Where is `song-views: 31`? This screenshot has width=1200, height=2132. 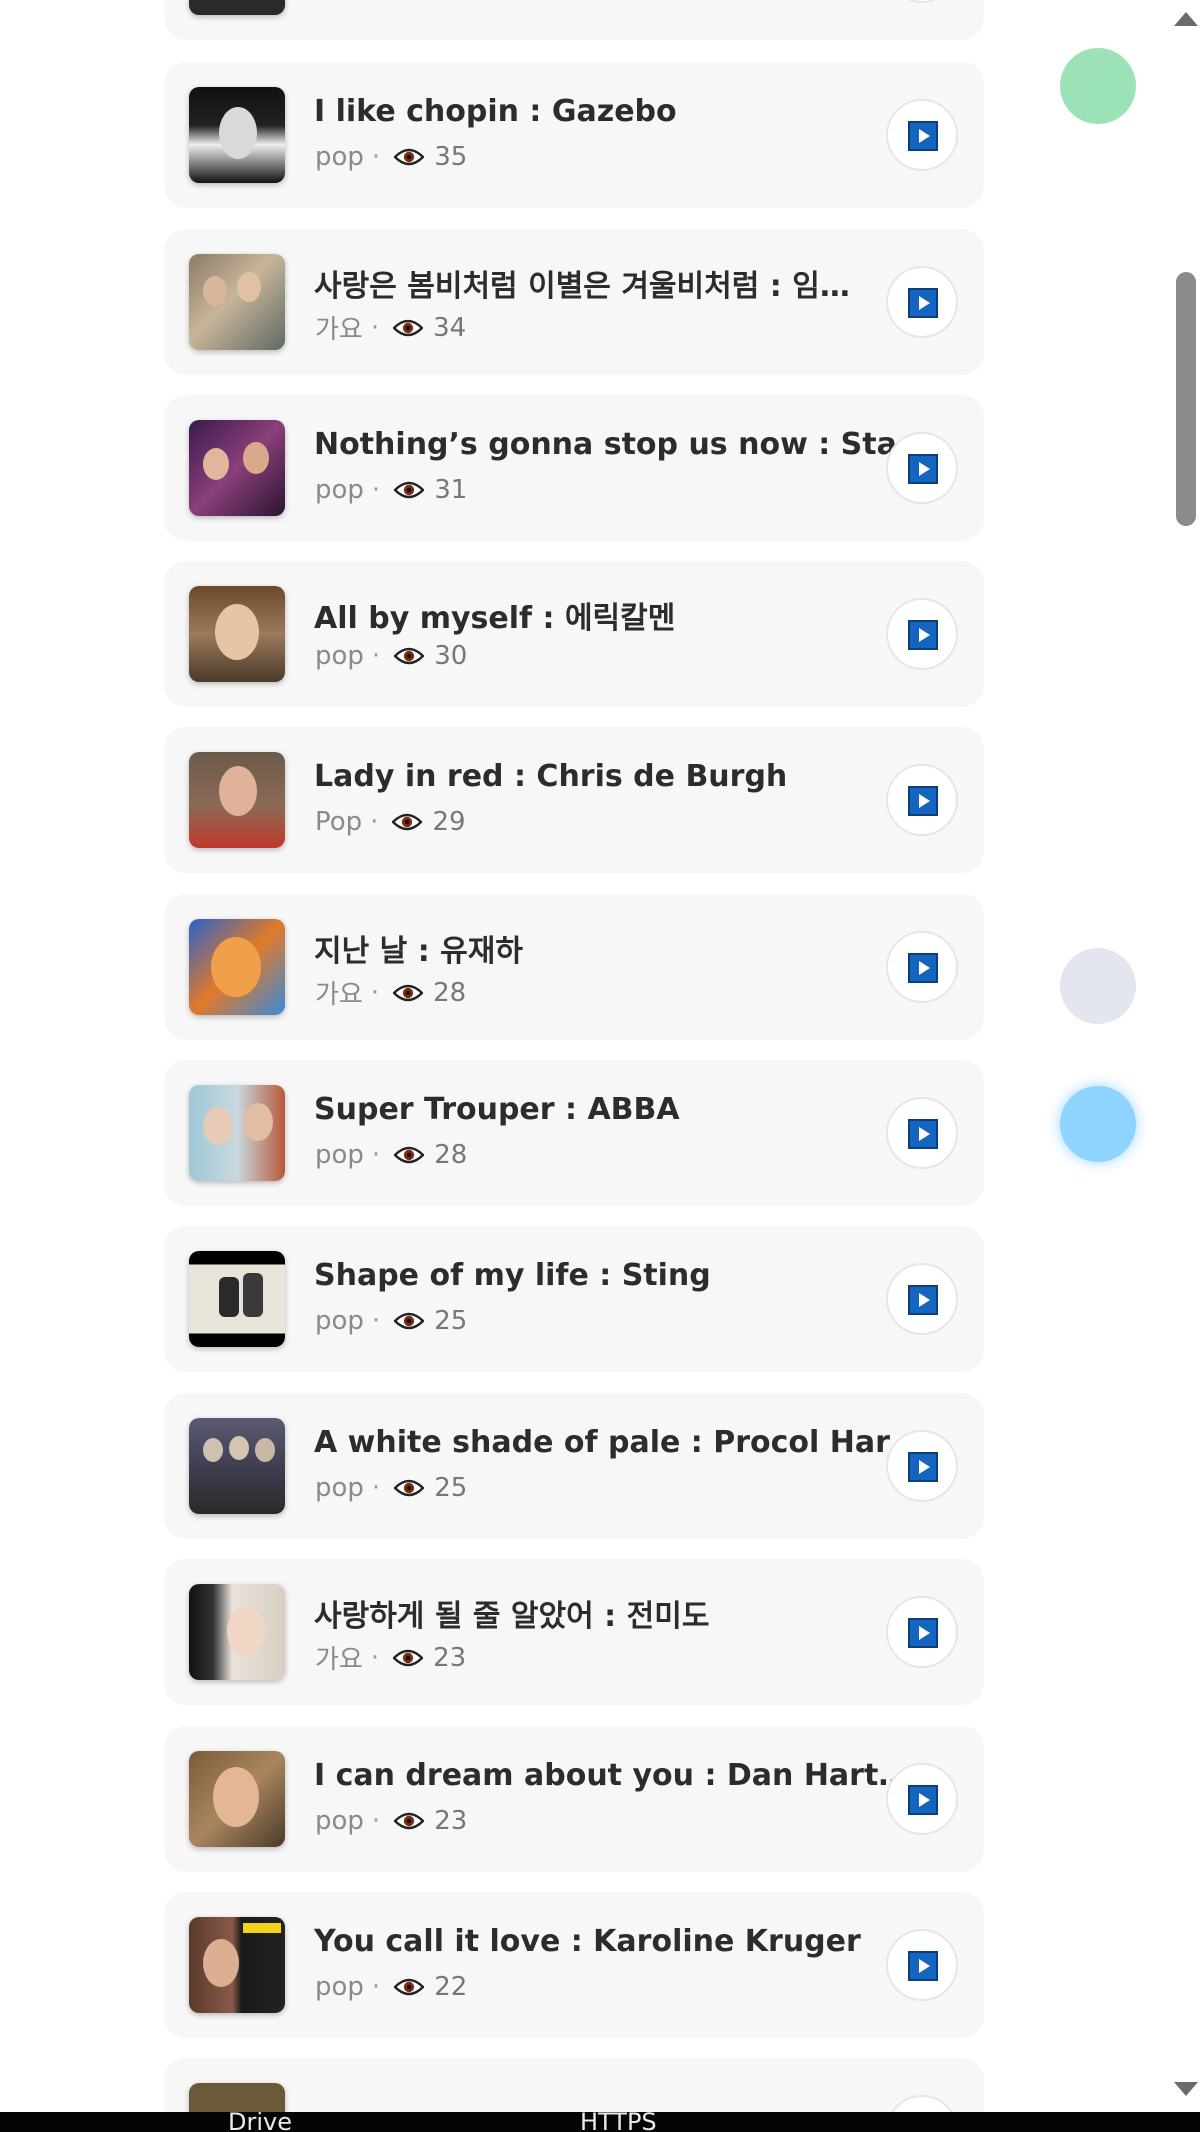
song-views: 31 is located at coordinates (451, 490).